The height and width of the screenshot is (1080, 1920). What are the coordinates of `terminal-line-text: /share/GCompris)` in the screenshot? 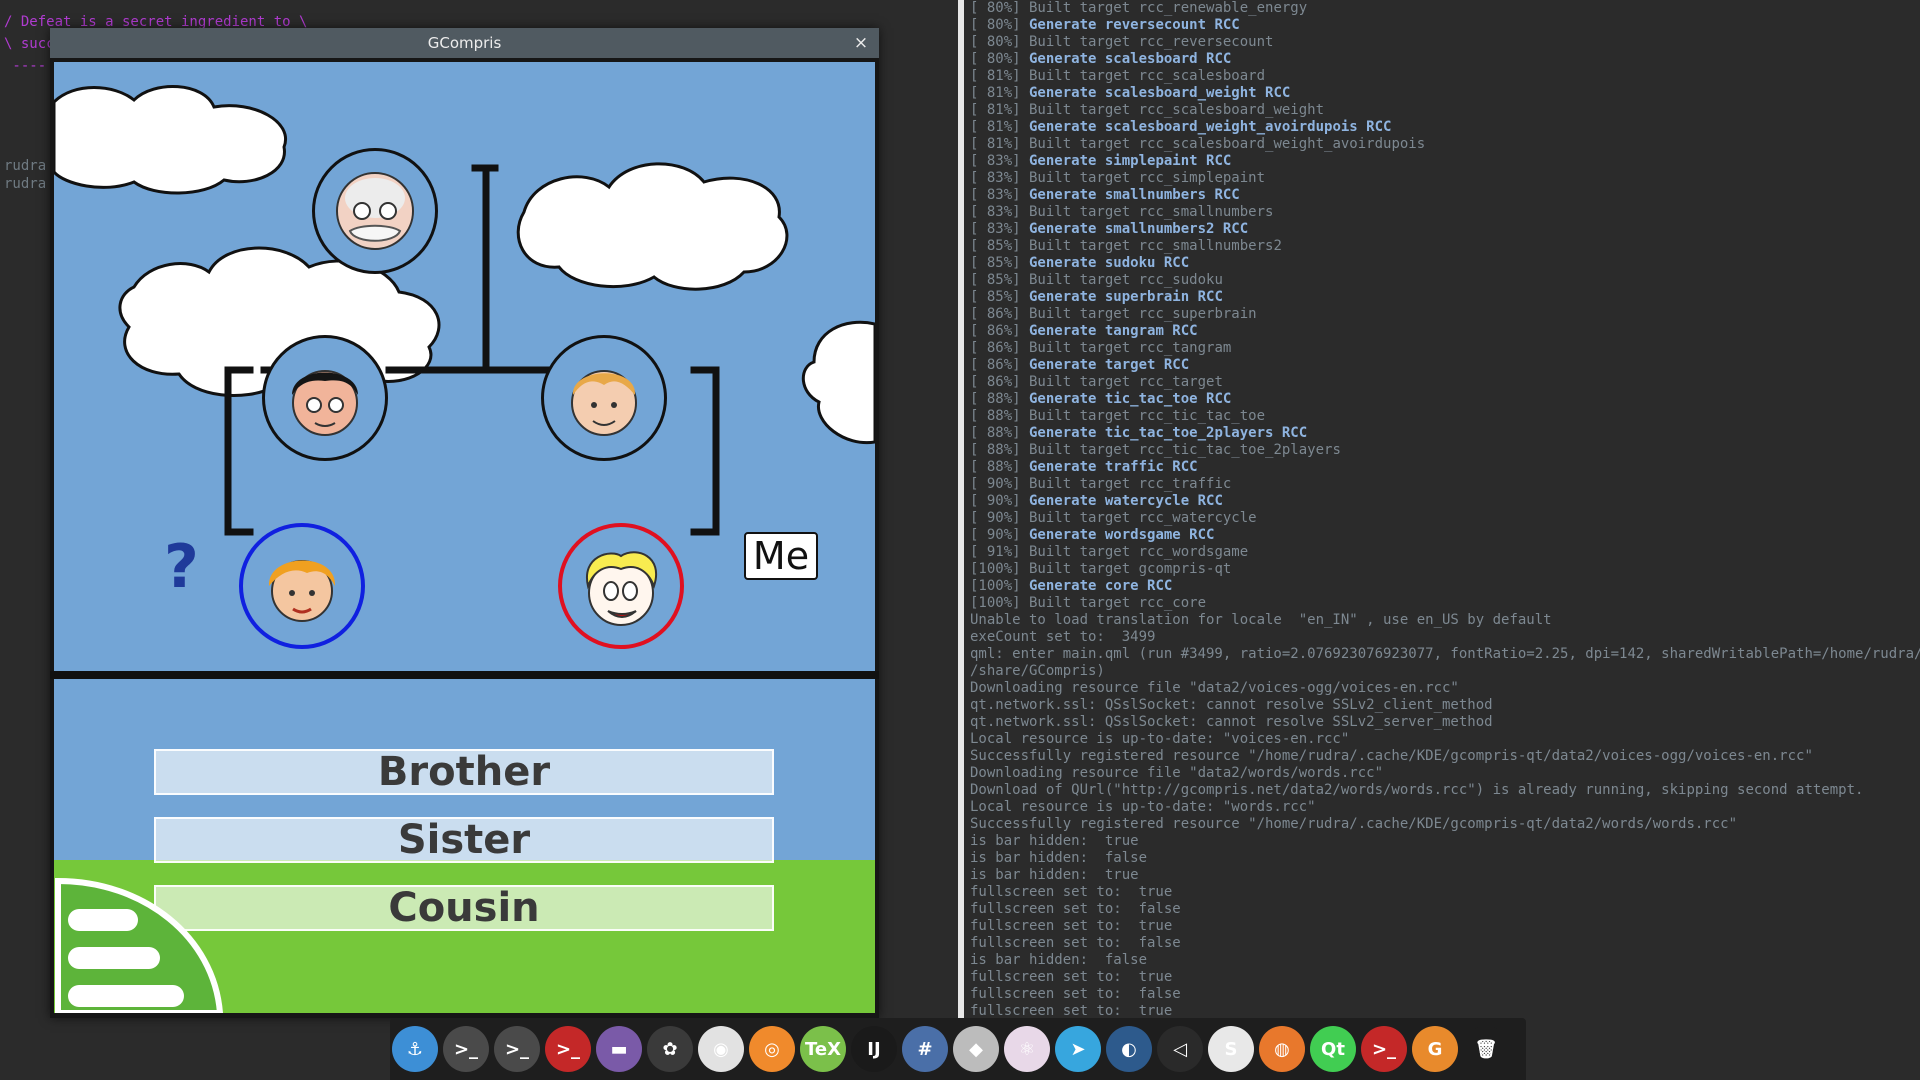 It's located at (1037, 671).